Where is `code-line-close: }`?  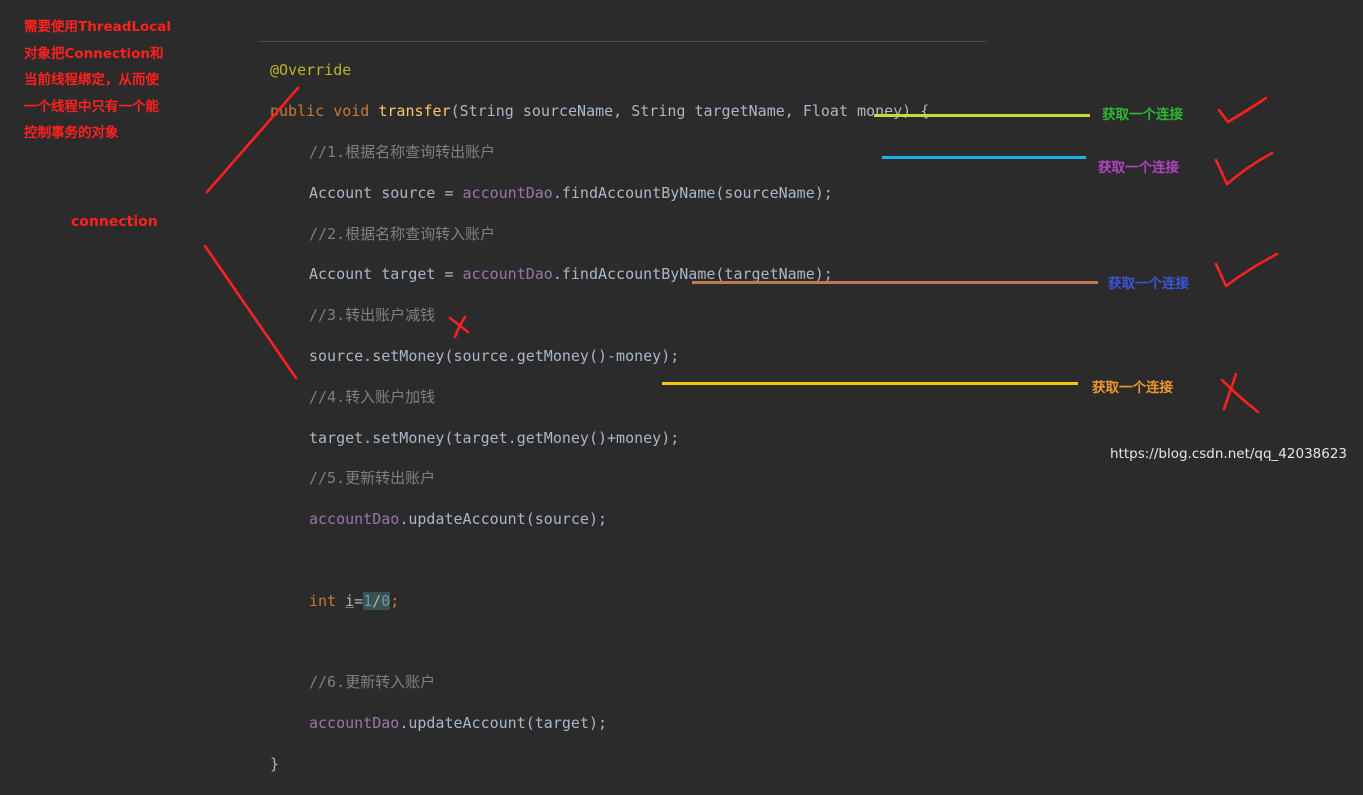
code-line-close: } is located at coordinates (275, 763).